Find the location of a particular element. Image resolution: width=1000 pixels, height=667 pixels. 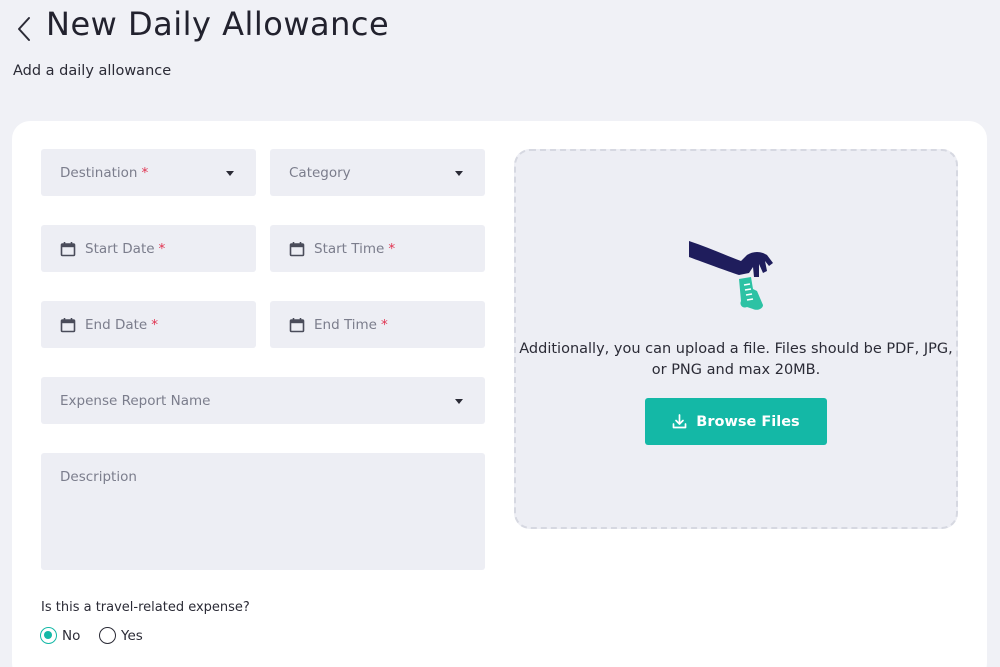

radio-no-circle is located at coordinates (48, 635).